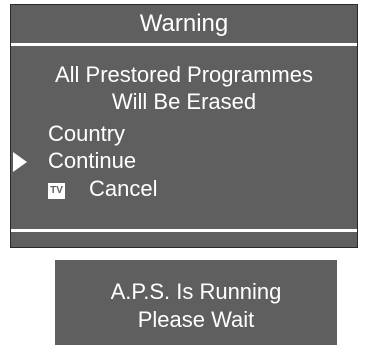 This screenshot has width=369, height=347. I want to click on tv-key-icon: TV, so click(56, 191).